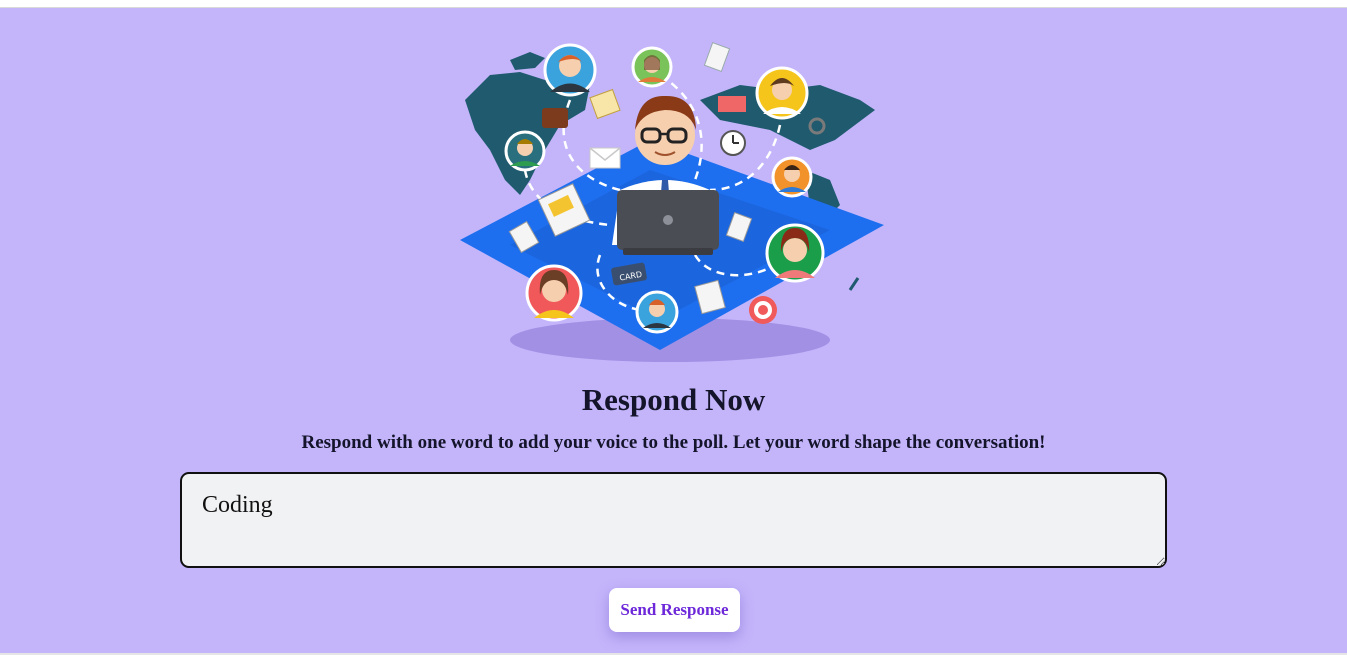 This screenshot has width=1347, height=655. I want to click on send-response-button: Send Response, so click(674, 610).